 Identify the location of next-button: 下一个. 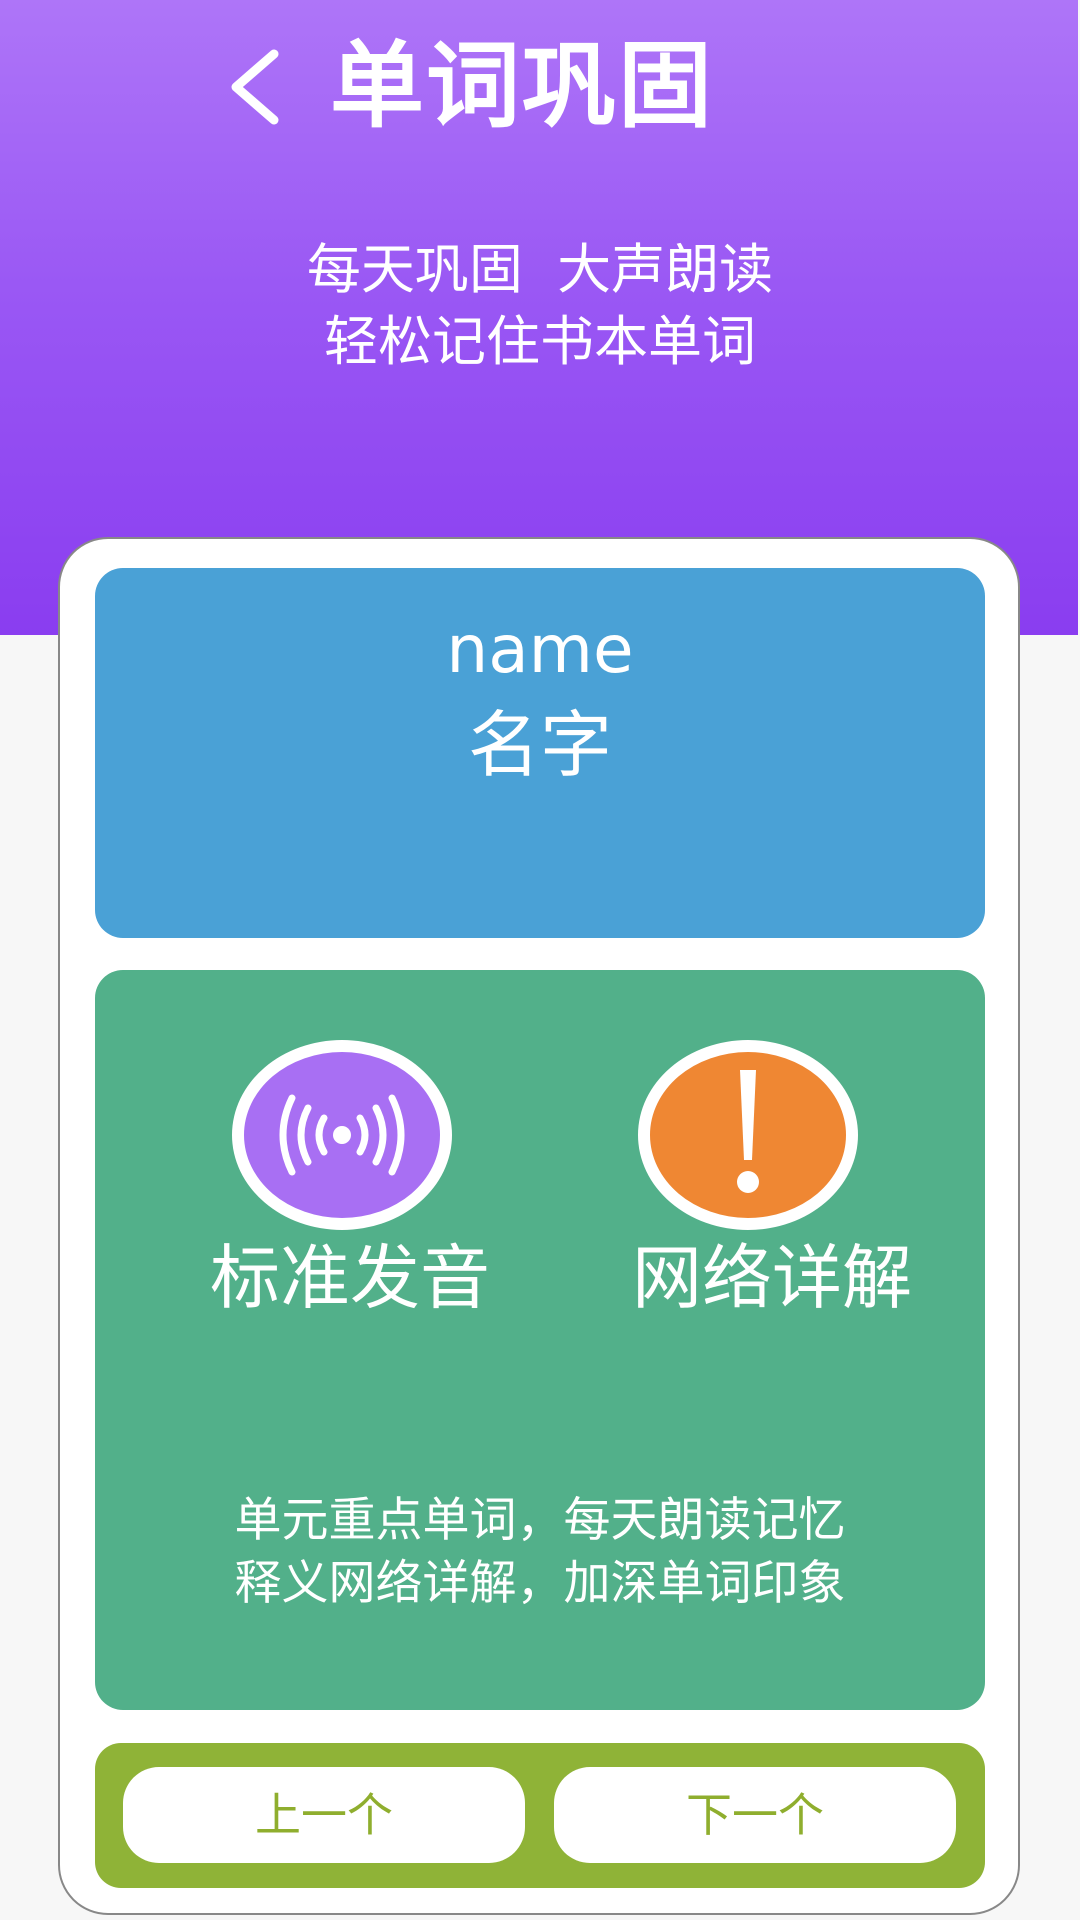
(755, 1815).